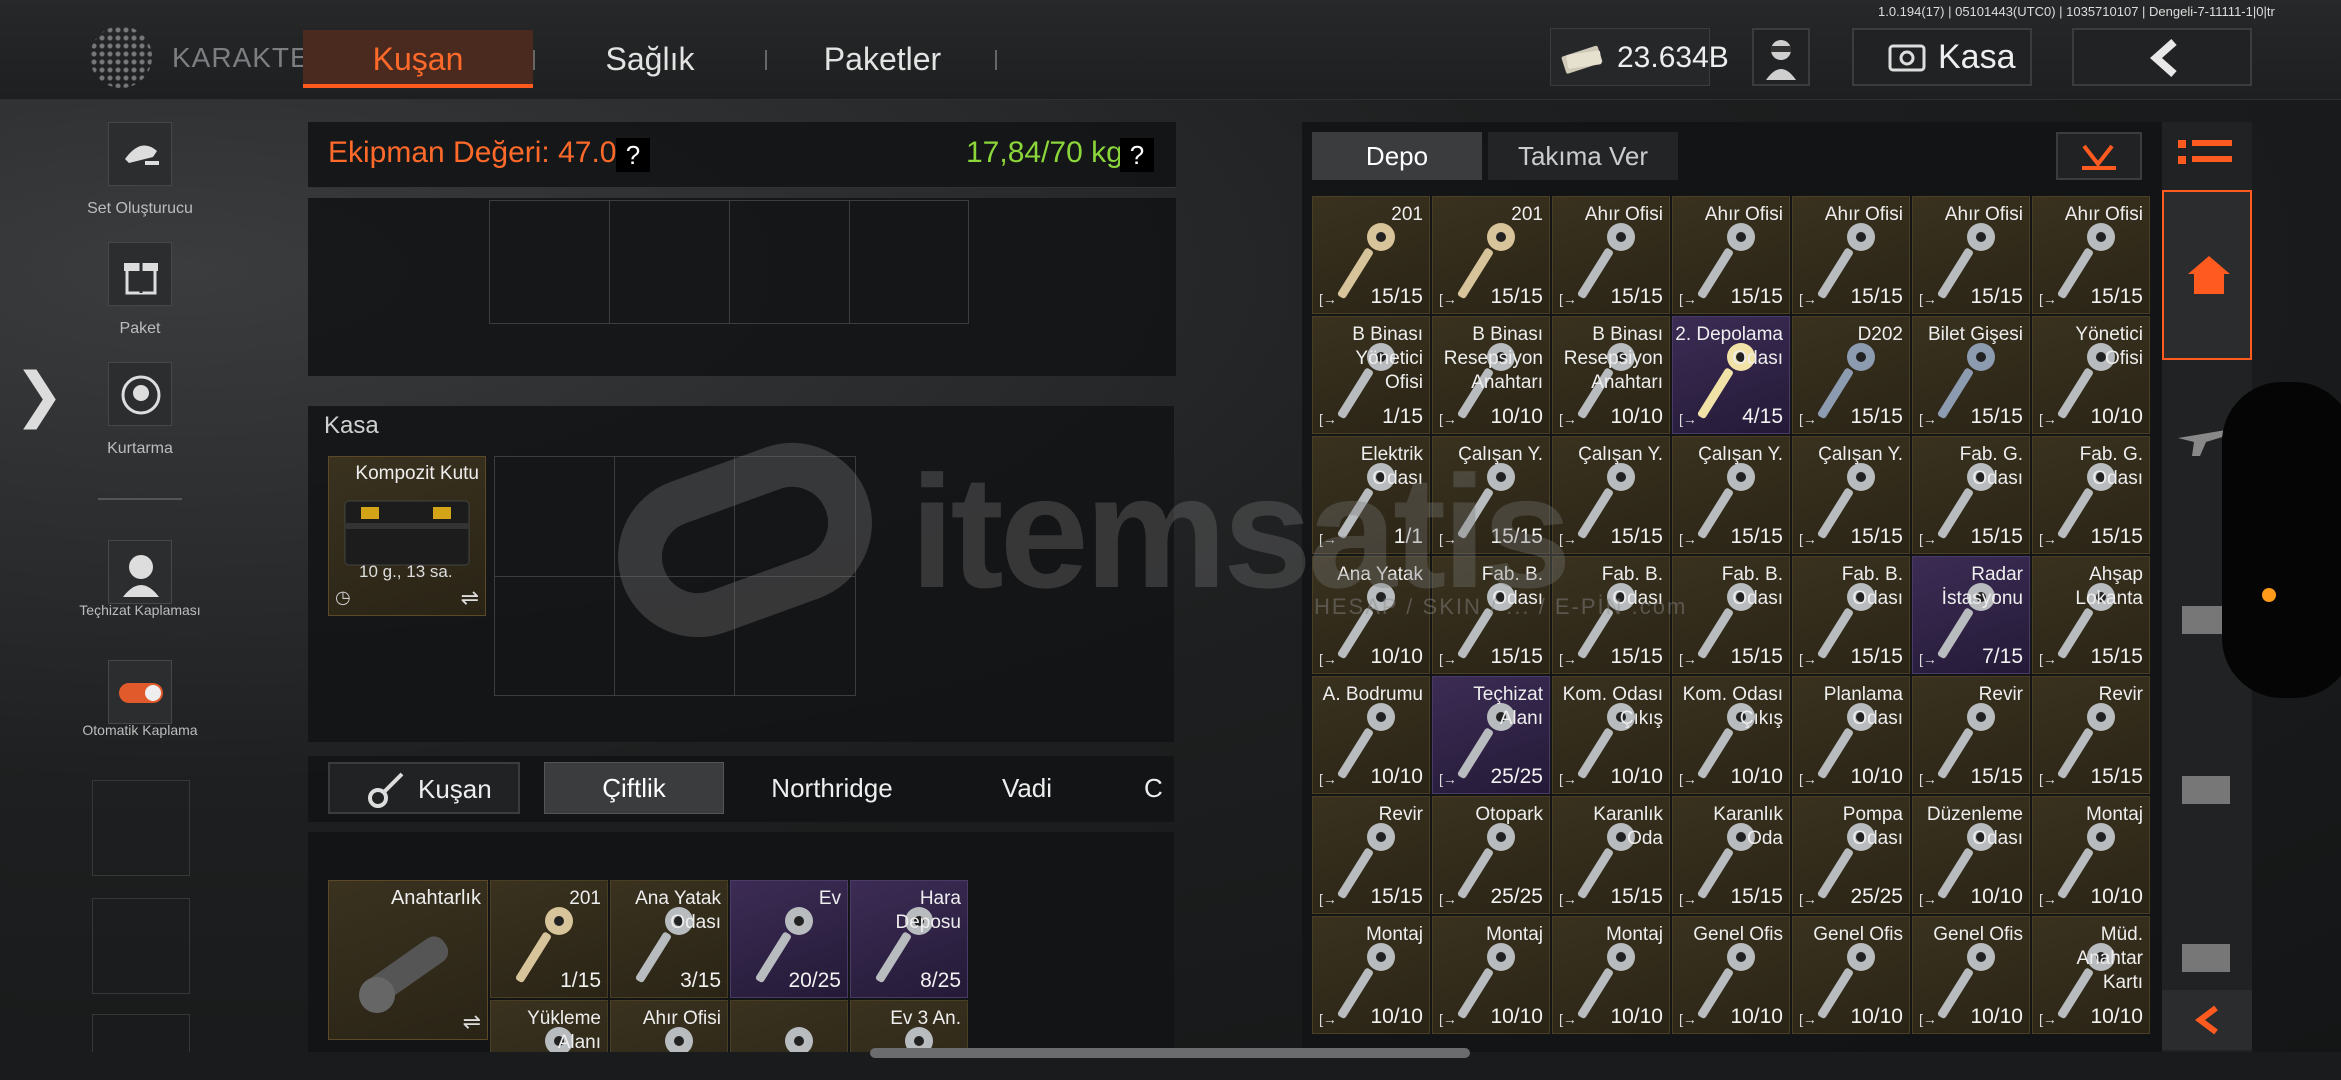  I want to click on keyring-key-item, so click(789, 1026).